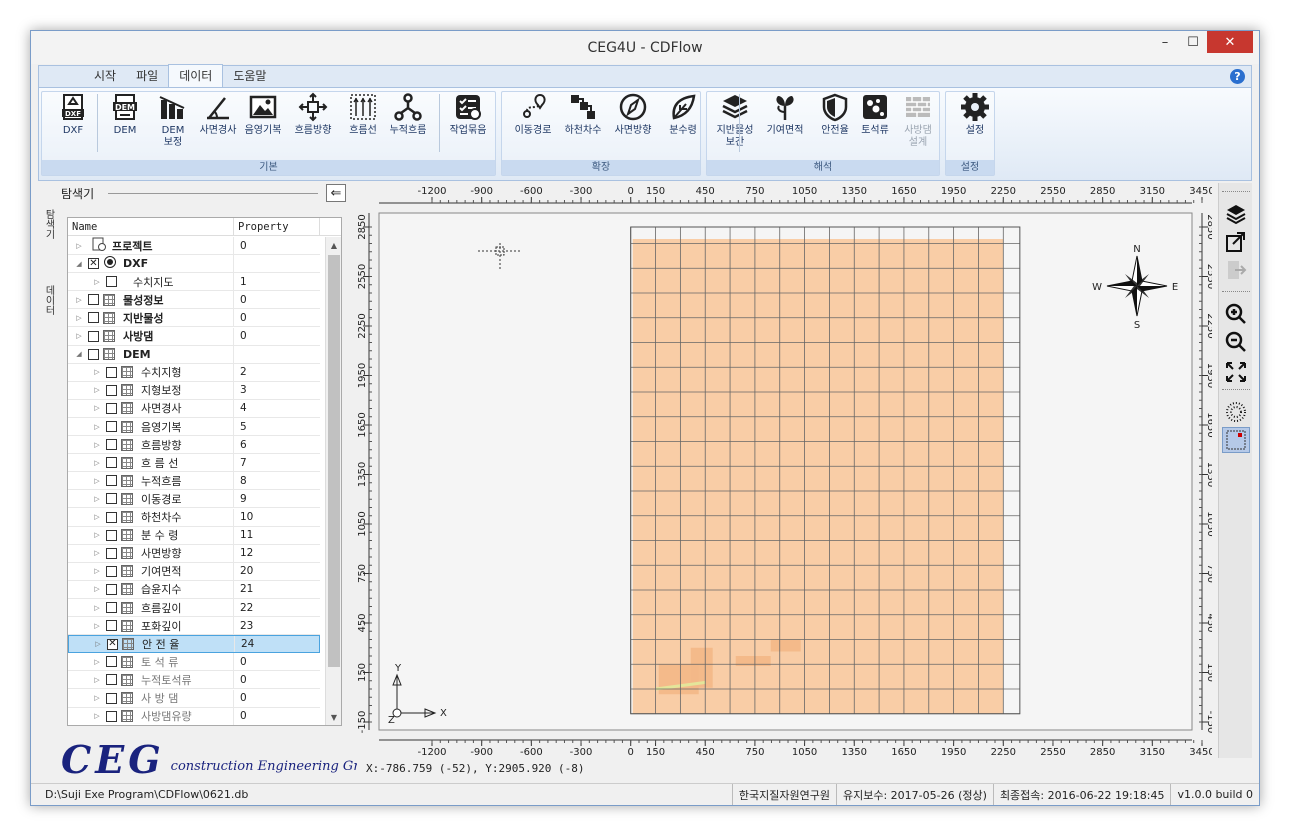 The height and width of the screenshot is (837, 1290). I want to click on tree-row: ▷ 하천차수 10, so click(194, 517).